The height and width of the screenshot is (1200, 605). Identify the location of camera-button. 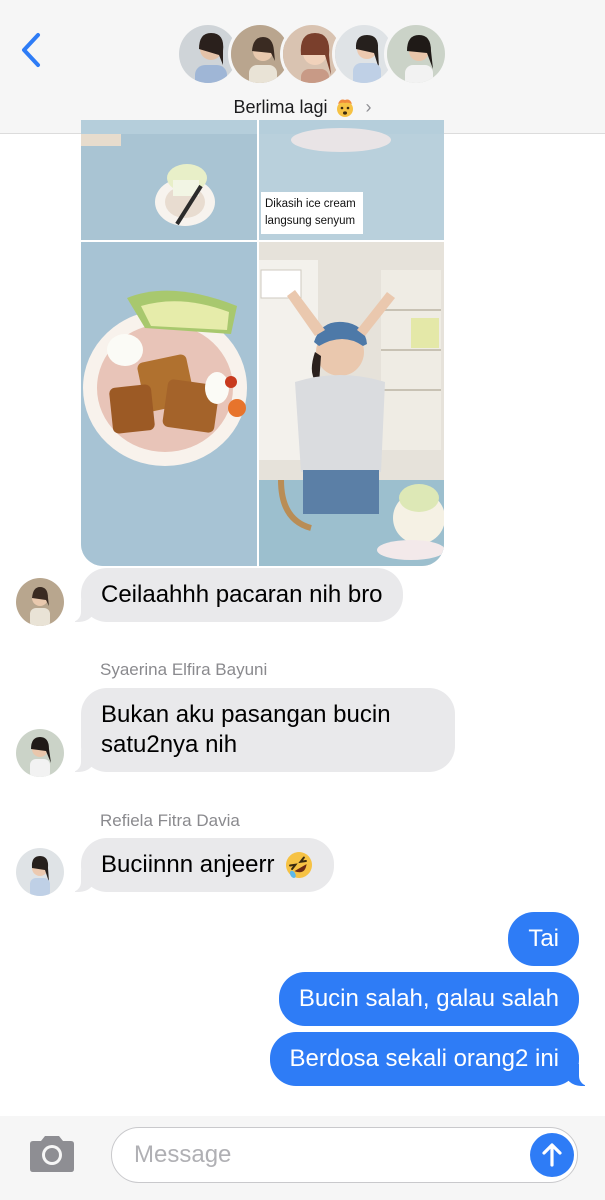
(52, 1154).